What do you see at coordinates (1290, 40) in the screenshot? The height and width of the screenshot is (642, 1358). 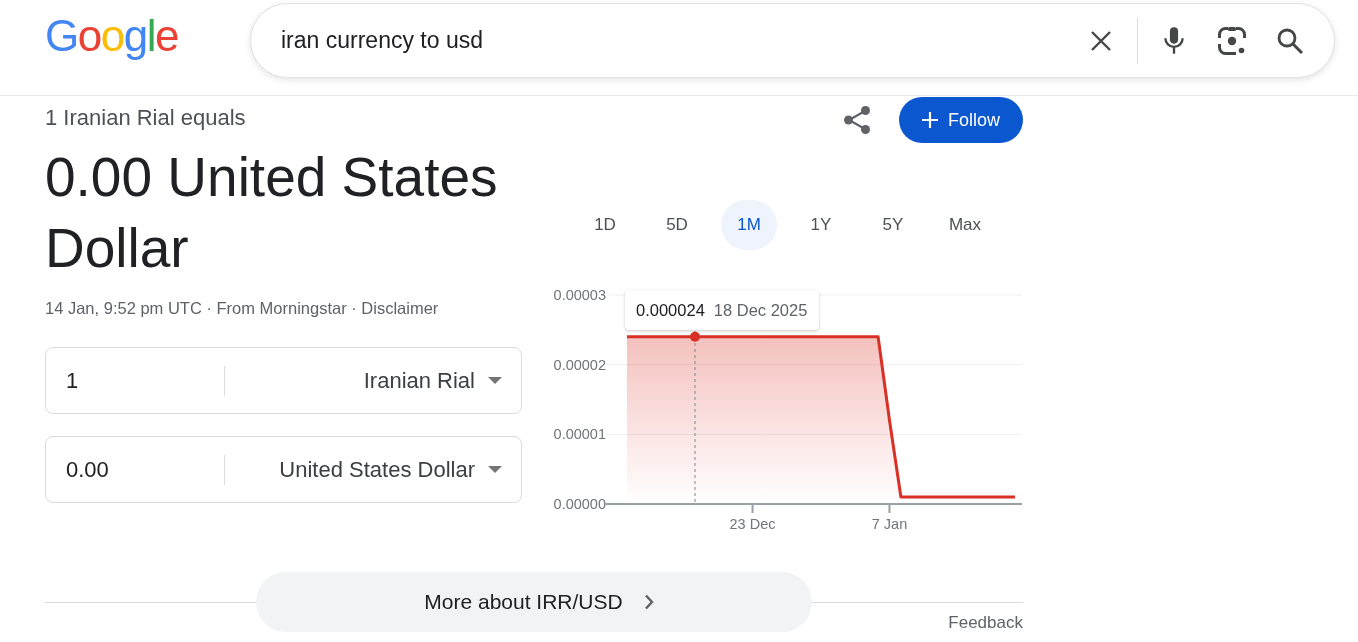 I see `search-icon` at bounding box center [1290, 40].